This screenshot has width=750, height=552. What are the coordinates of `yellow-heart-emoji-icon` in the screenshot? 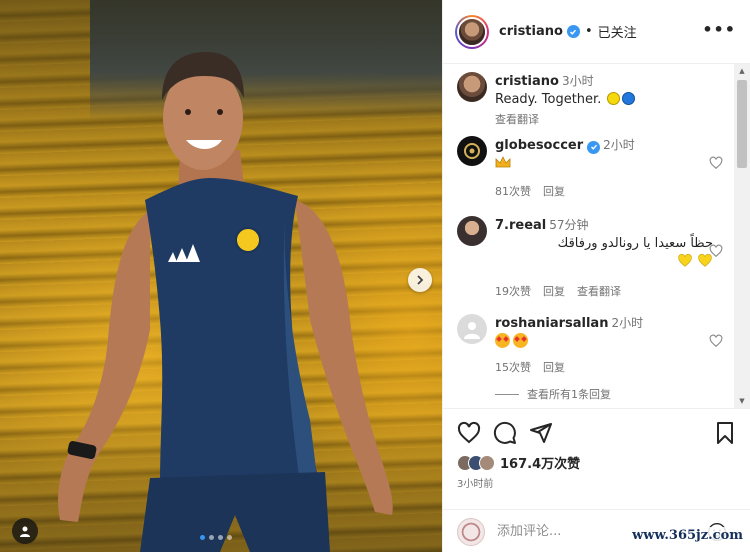 It's located at (685, 260).